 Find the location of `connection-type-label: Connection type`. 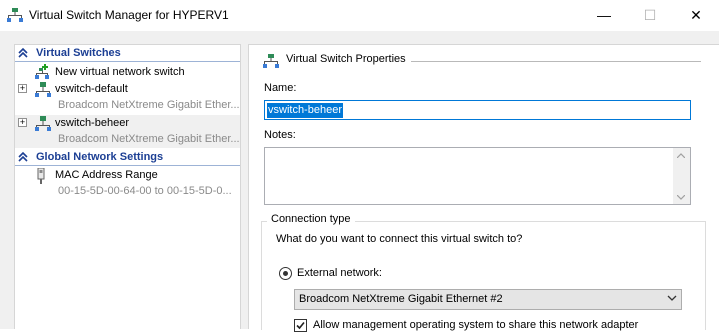

connection-type-label: Connection type is located at coordinates (311, 219).